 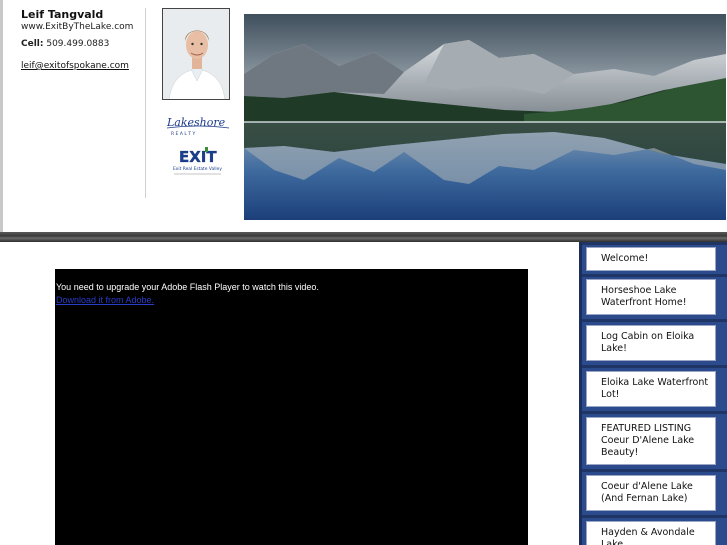 I want to click on header-separator-bar, so click(x=363, y=237).